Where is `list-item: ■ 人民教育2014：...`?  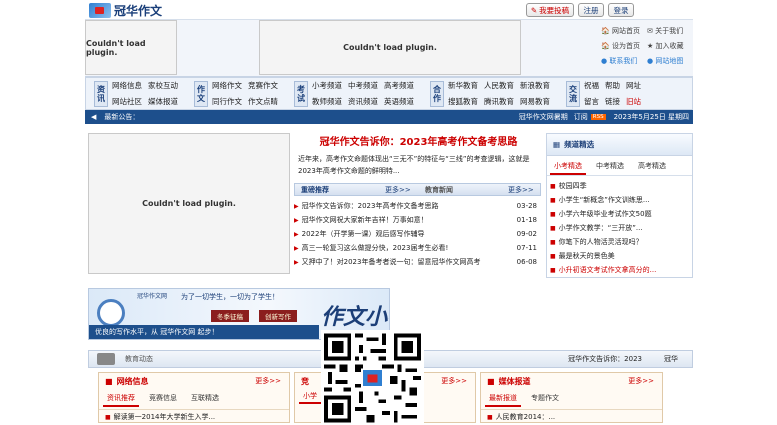
list-item: ■ 人民教育2014：... is located at coordinates (571, 417).